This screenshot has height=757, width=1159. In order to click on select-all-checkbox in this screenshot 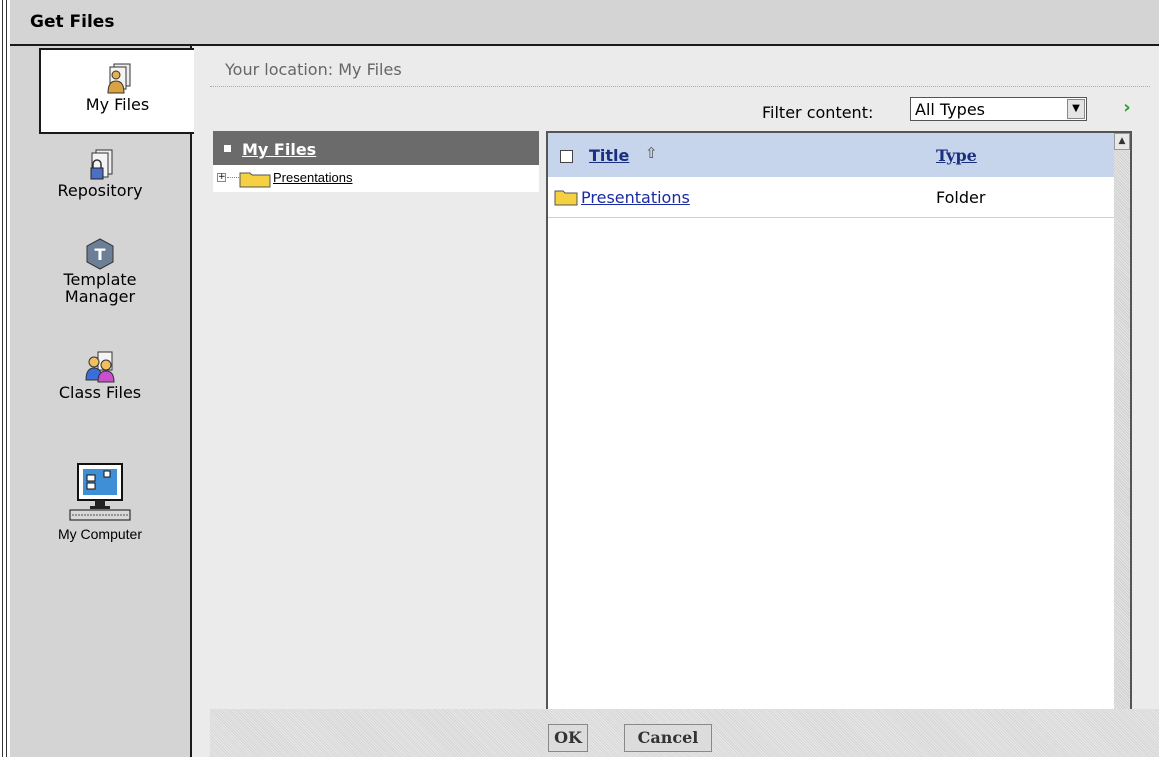, I will do `click(566, 156)`.